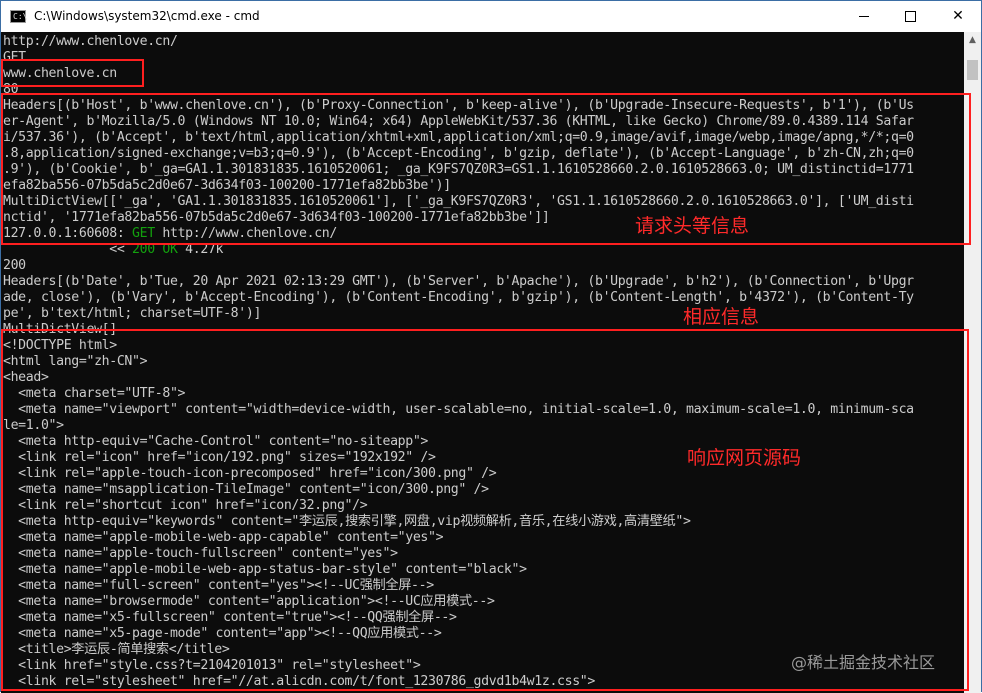  What do you see at coordinates (147, 16) in the screenshot?
I see `window-title: C:\Windows\system32\cmd.exe - cmd` at bounding box center [147, 16].